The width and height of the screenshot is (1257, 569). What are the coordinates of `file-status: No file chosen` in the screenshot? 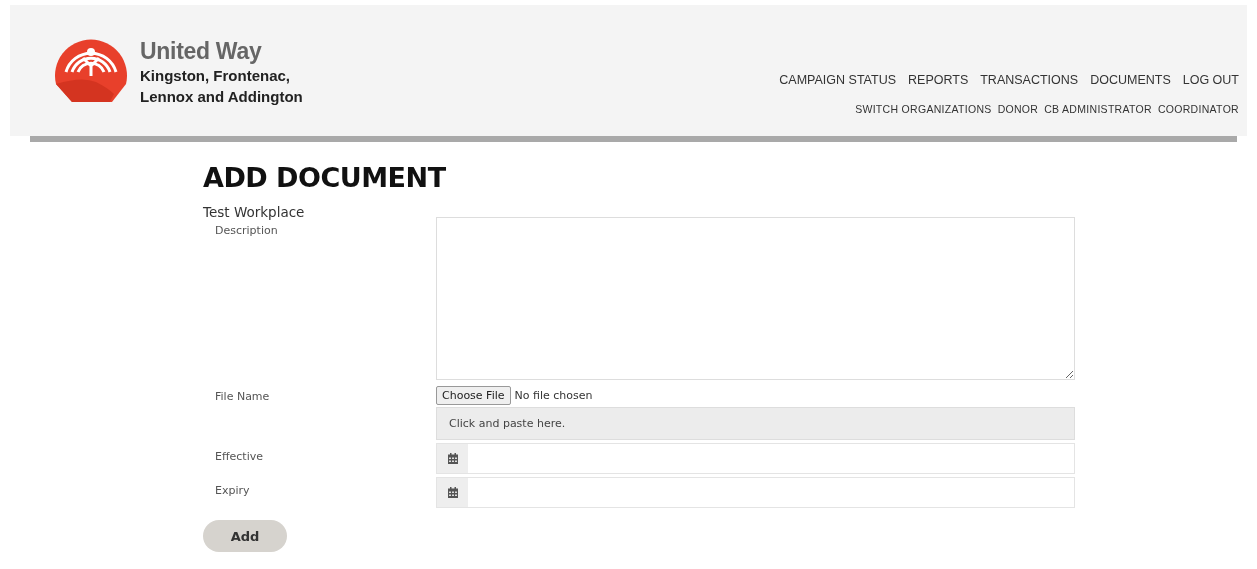 It's located at (553, 395).